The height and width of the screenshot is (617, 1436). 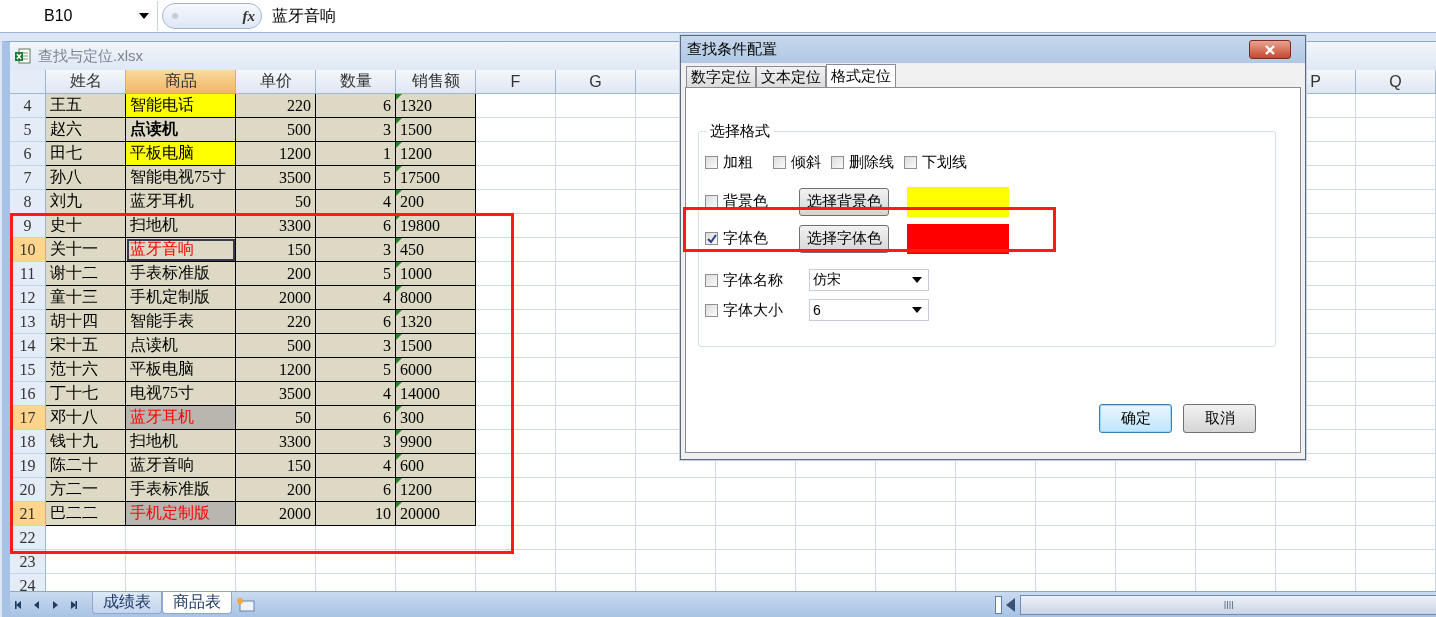 What do you see at coordinates (944, 162) in the screenshot?
I see `checkbox-label: 下划线` at bounding box center [944, 162].